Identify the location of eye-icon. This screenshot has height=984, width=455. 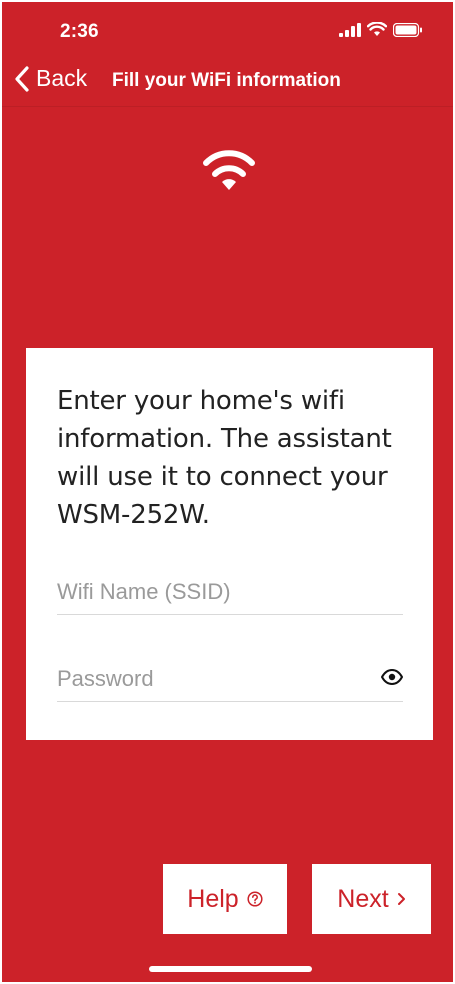
(392, 677).